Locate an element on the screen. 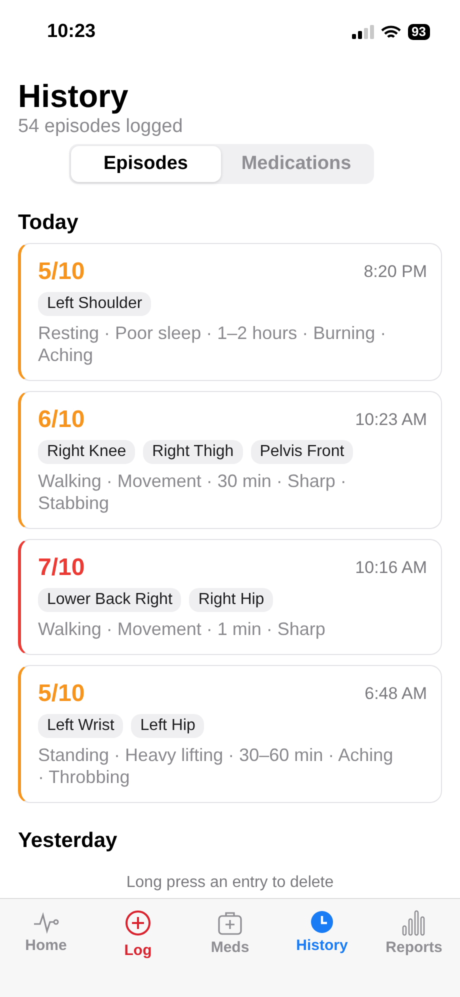 The height and width of the screenshot is (997, 460). location-tag: Right Knee is located at coordinates (87, 452).